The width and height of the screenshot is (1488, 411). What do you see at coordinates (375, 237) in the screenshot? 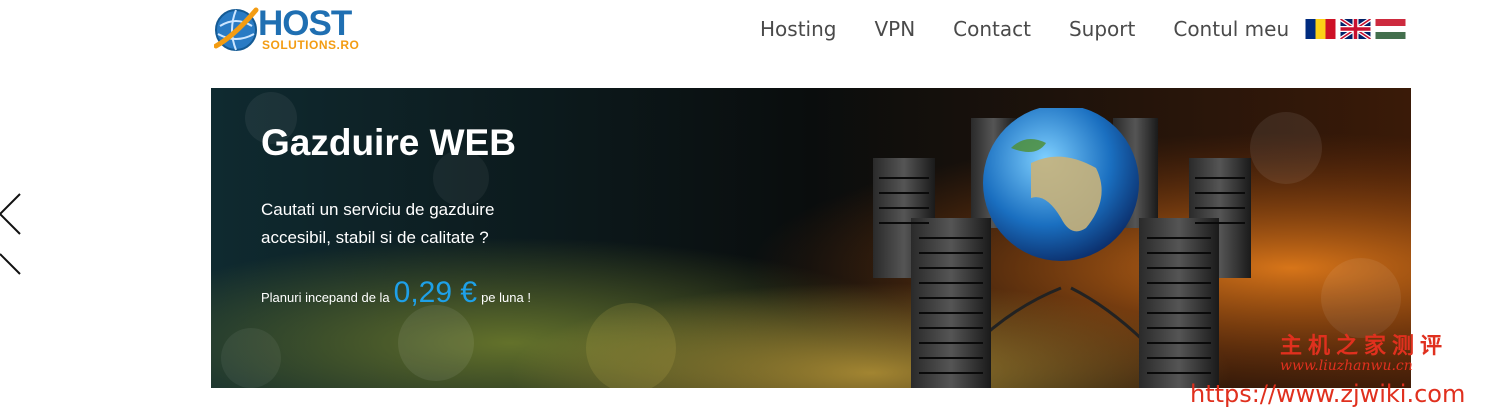
I see `banner-text-line2: accesibil, stabil si de calitate ?` at bounding box center [375, 237].